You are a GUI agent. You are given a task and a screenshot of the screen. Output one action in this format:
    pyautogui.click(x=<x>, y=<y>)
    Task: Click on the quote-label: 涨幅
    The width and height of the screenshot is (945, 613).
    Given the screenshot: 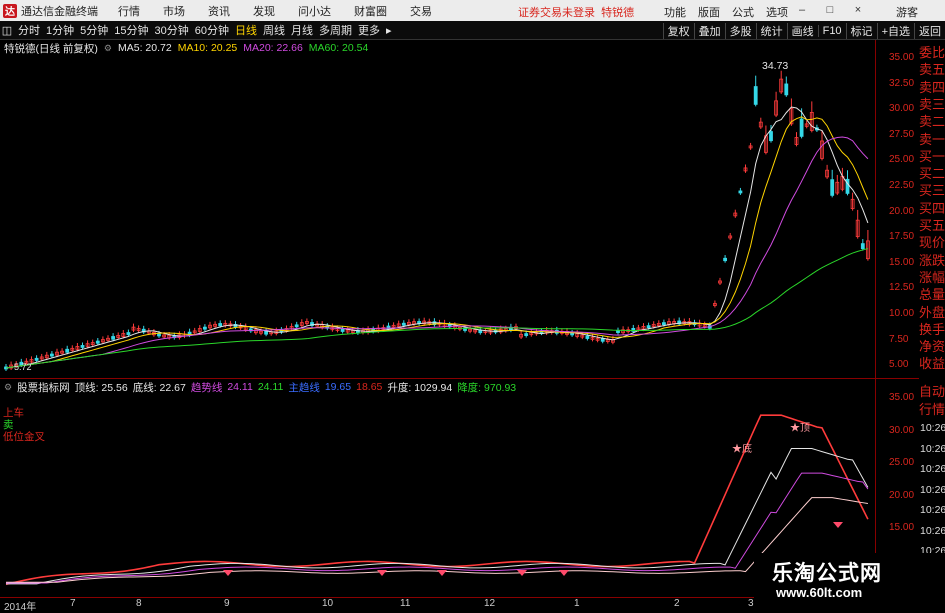 What is the action you would take?
    pyautogui.click(x=932, y=277)
    